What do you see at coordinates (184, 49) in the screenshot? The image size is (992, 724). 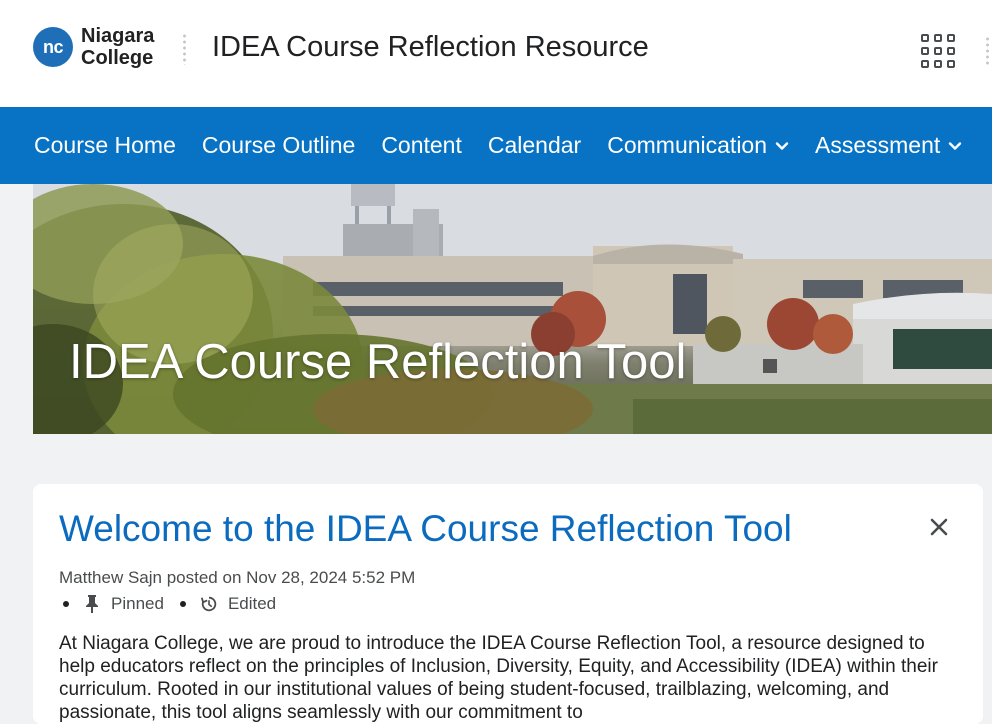 I see `header-divider` at bounding box center [184, 49].